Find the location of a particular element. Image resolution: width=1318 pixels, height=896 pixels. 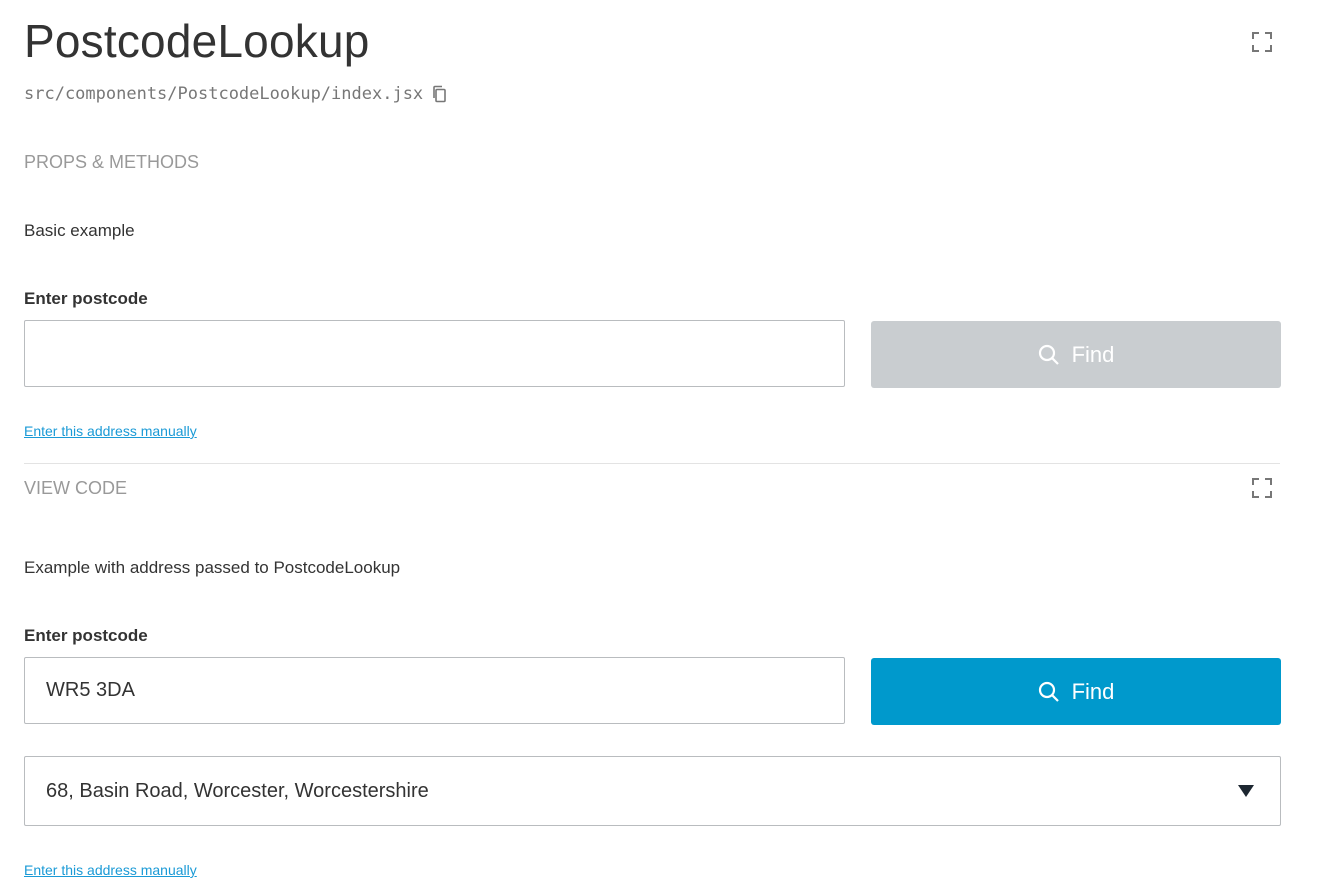

page-title: PostcodeLookup is located at coordinates (197, 41).